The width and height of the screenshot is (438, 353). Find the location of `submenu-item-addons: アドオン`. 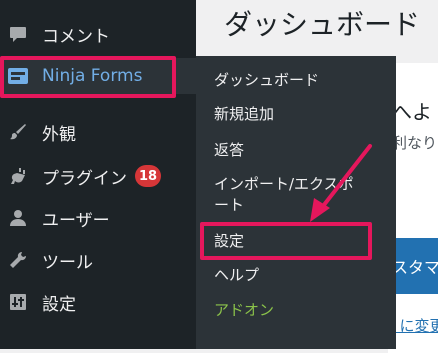

submenu-item-addons: アドオン is located at coordinates (244, 310).